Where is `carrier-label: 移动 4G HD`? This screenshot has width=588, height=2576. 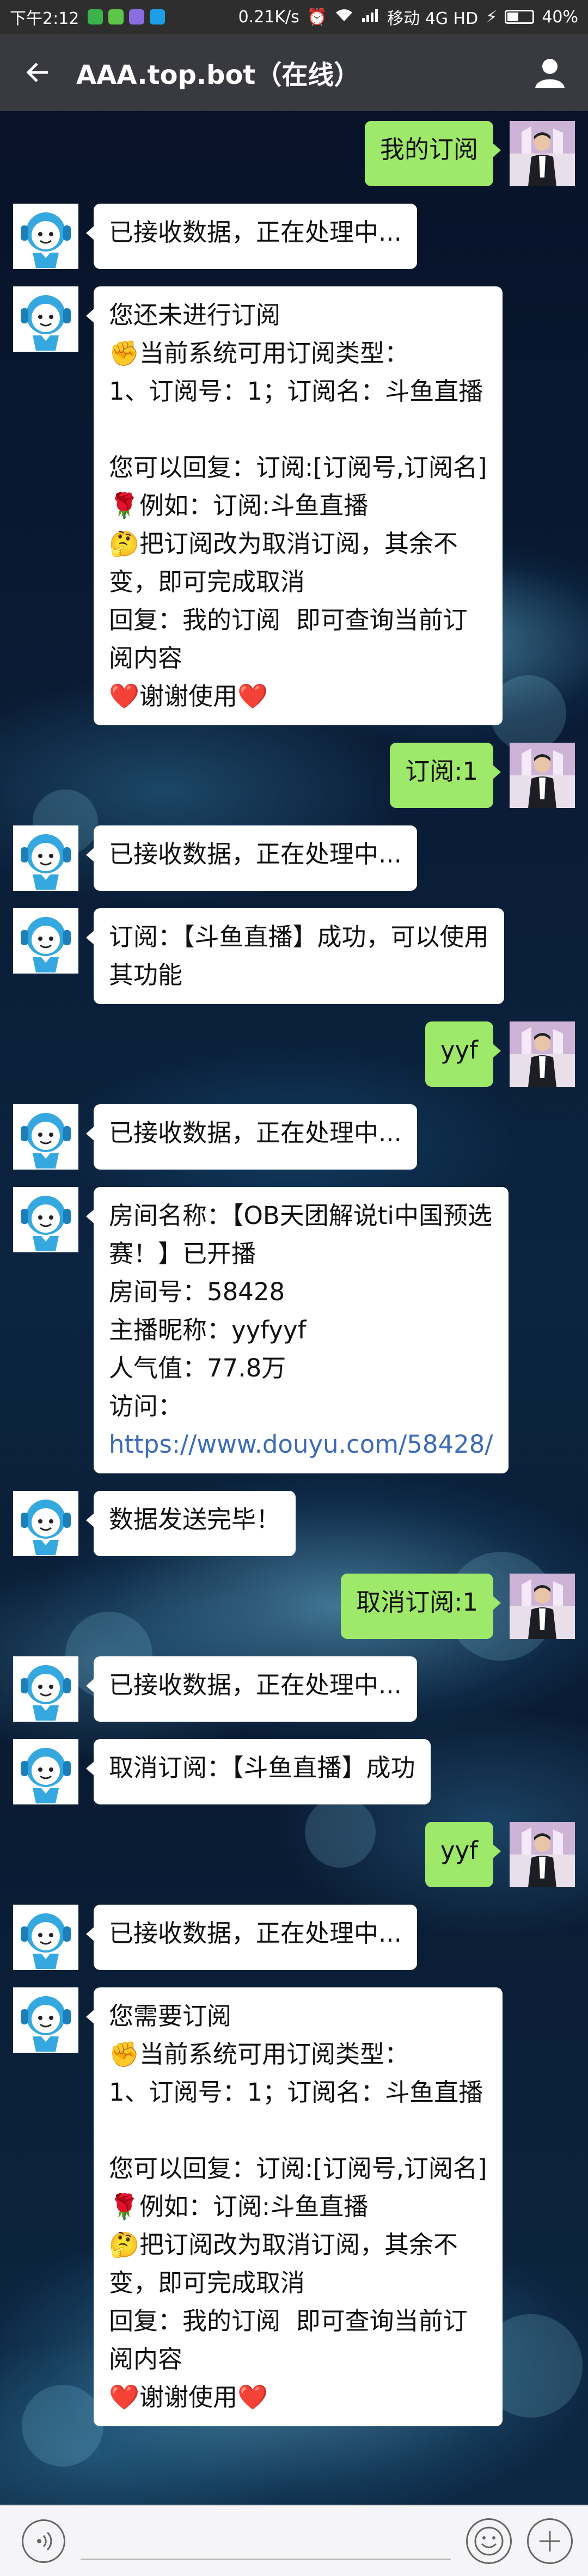 carrier-label: 移动 4G HD is located at coordinates (433, 18).